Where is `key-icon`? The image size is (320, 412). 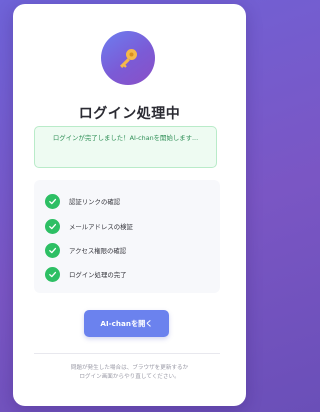 key-icon is located at coordinates (128, 58).